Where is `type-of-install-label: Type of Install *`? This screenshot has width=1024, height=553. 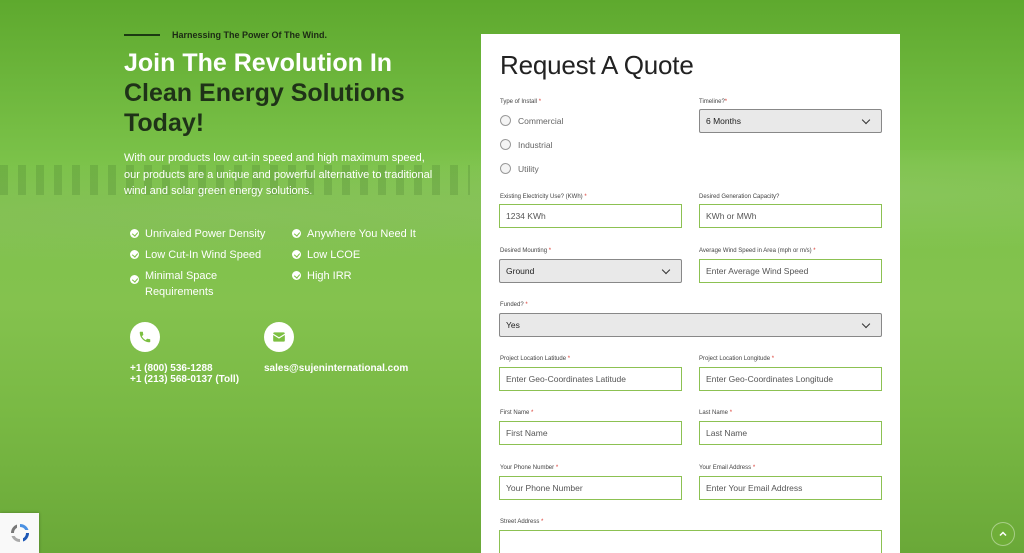 type-of-install-label: Type of Install * is located at coordinates (520, 102).